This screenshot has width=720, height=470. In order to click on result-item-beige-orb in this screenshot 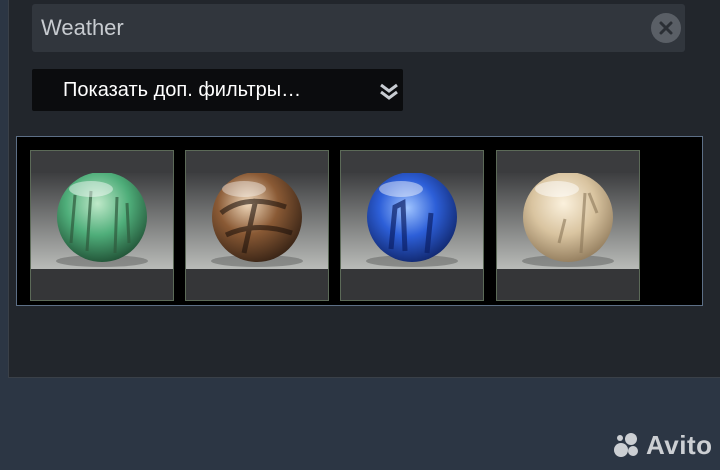, I will do `click(568, 225)`.